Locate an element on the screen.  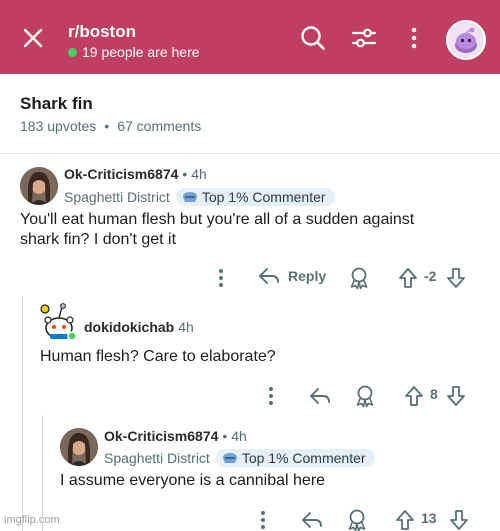
comment-author: dokidokichab 4h is located at coordinates (139, 327).